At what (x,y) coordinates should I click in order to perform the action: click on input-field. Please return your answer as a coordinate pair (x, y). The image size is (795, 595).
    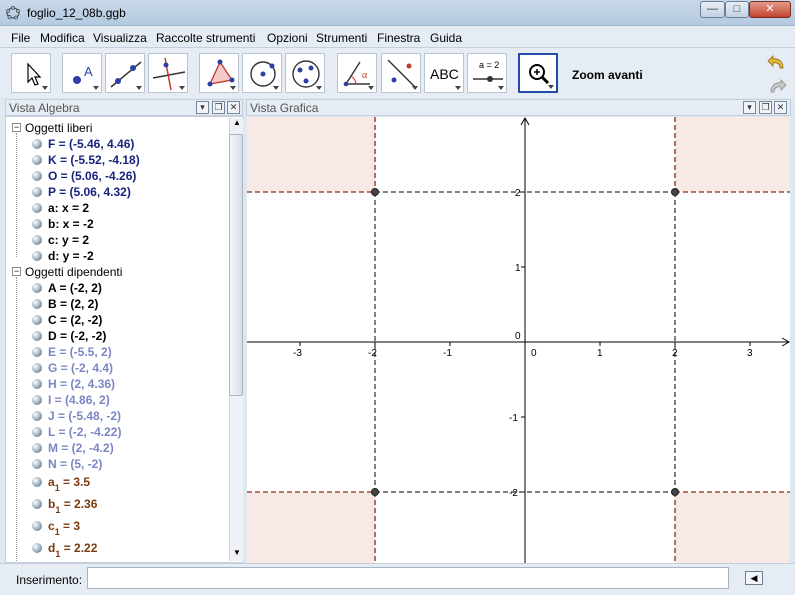
    Looking at the image, I should click on (408, 578).